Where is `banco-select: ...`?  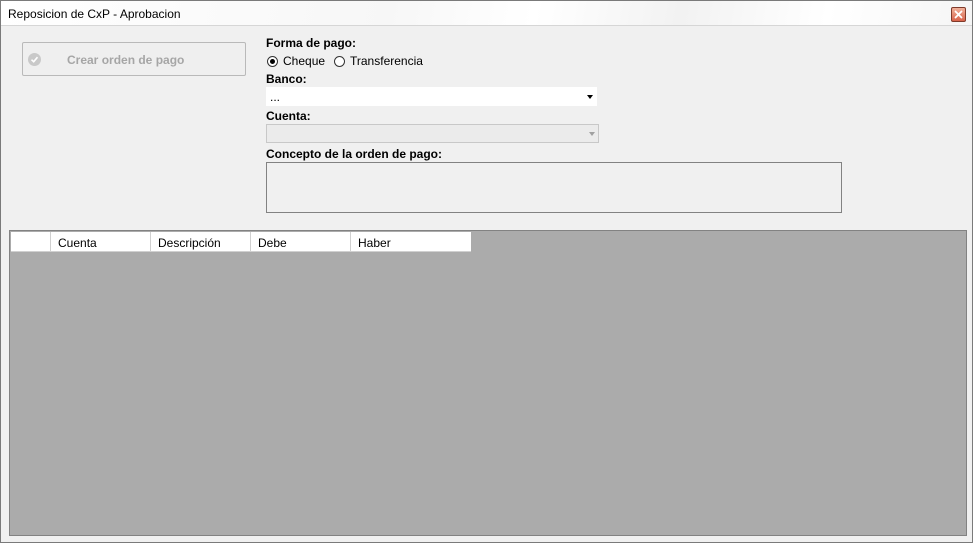 banco-select: ... is located at coordinates (431, 96).